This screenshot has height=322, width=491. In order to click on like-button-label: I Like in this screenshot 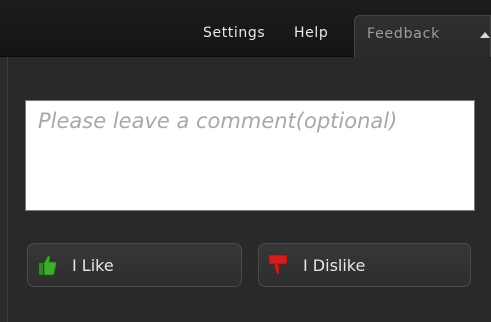, I will do `click(93, 265)`.